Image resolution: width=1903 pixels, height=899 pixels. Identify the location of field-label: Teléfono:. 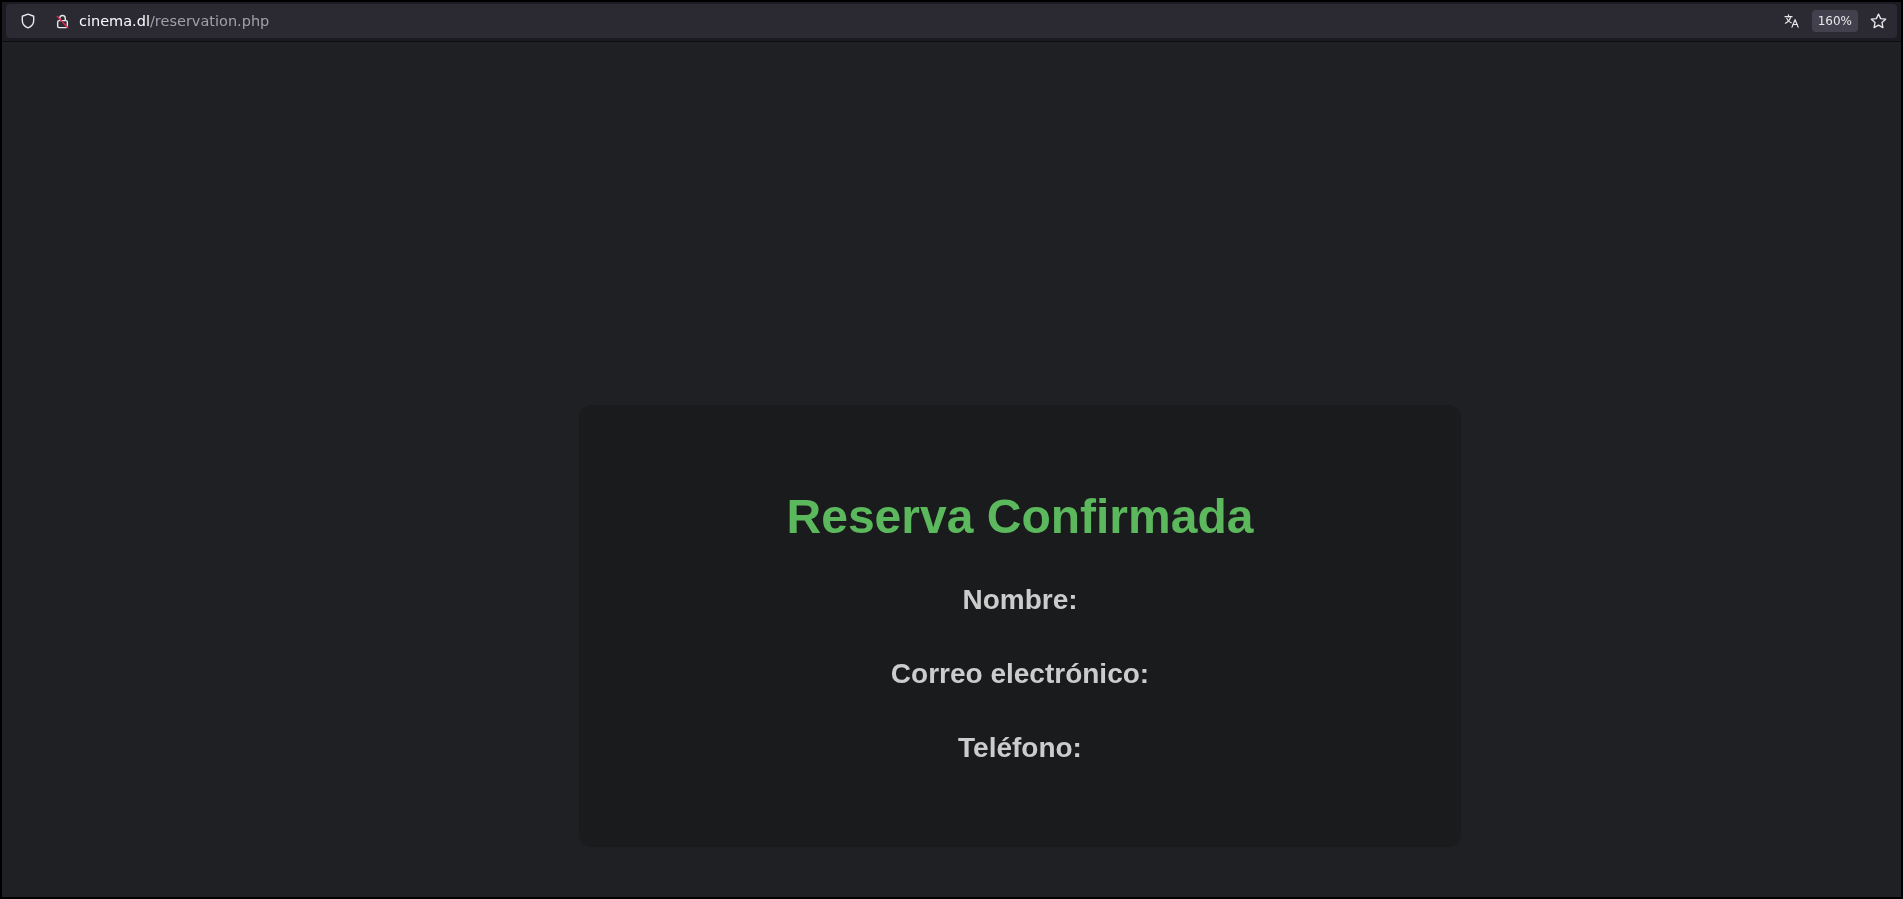
(1020, 748).